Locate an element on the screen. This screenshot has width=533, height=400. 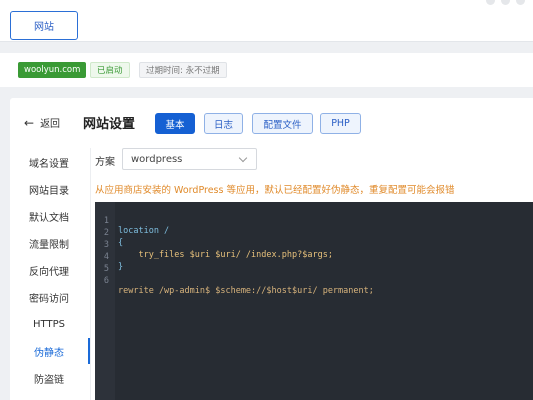
sidebar-divider is located at coordinates (90, 274).